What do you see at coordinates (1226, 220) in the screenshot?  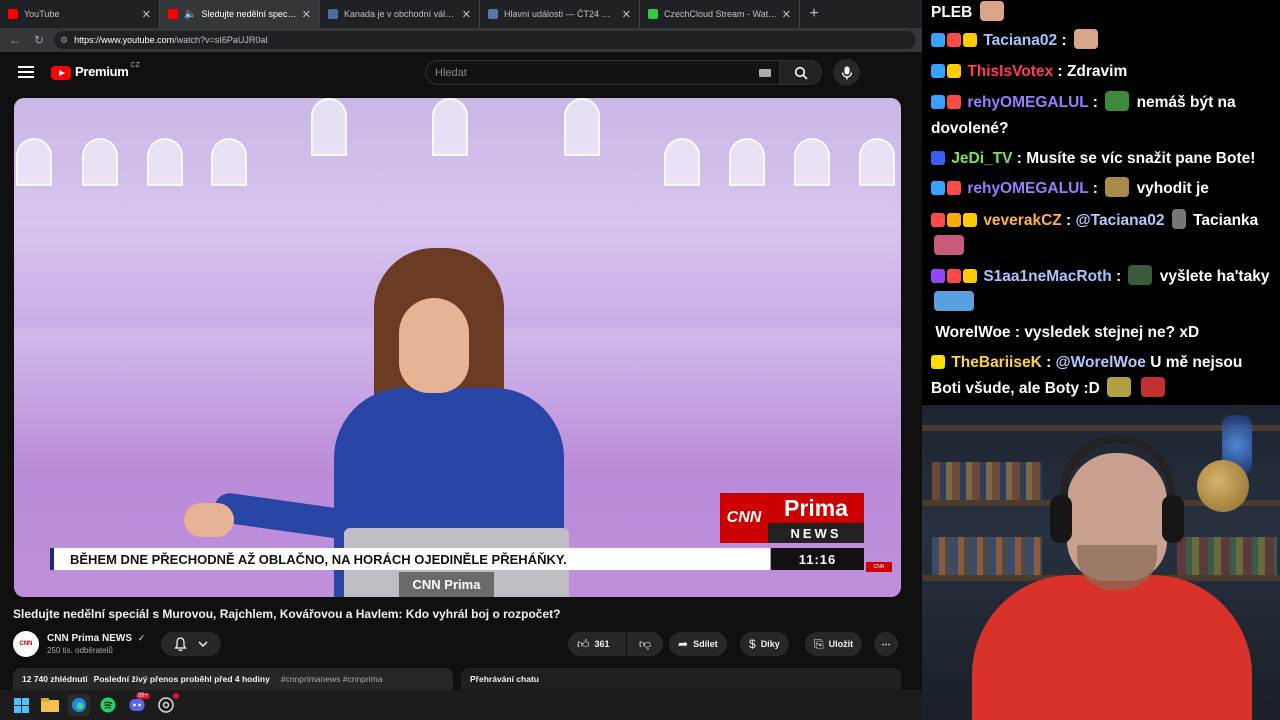 I see `chat-text: Tacianka` at bounding box center [1226, 220].